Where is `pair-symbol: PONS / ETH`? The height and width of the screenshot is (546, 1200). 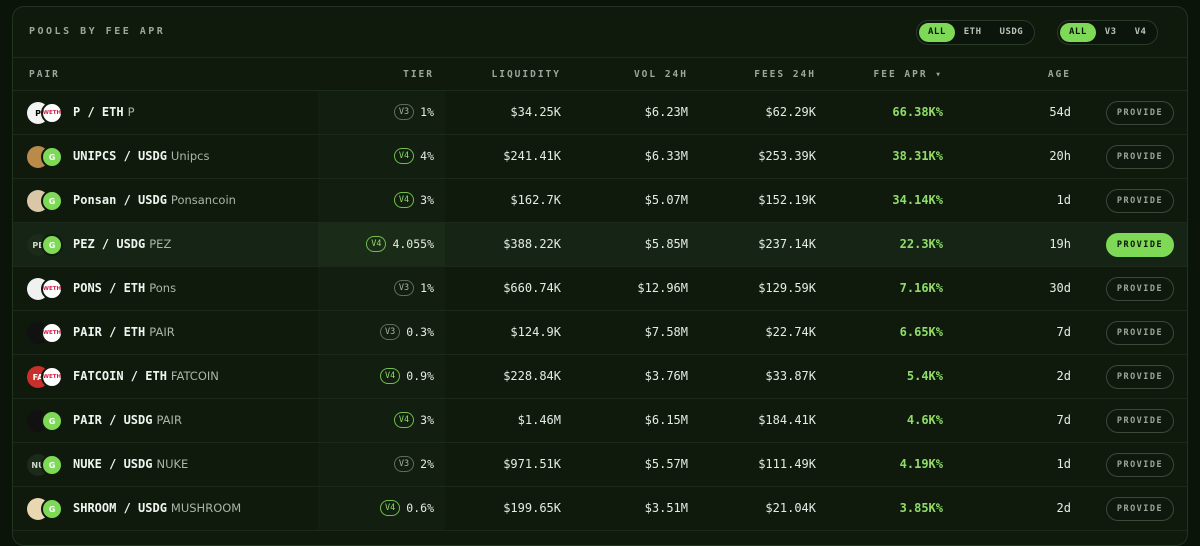 pair-symbol: PONS / ETH is located at coordinates (109, 288).